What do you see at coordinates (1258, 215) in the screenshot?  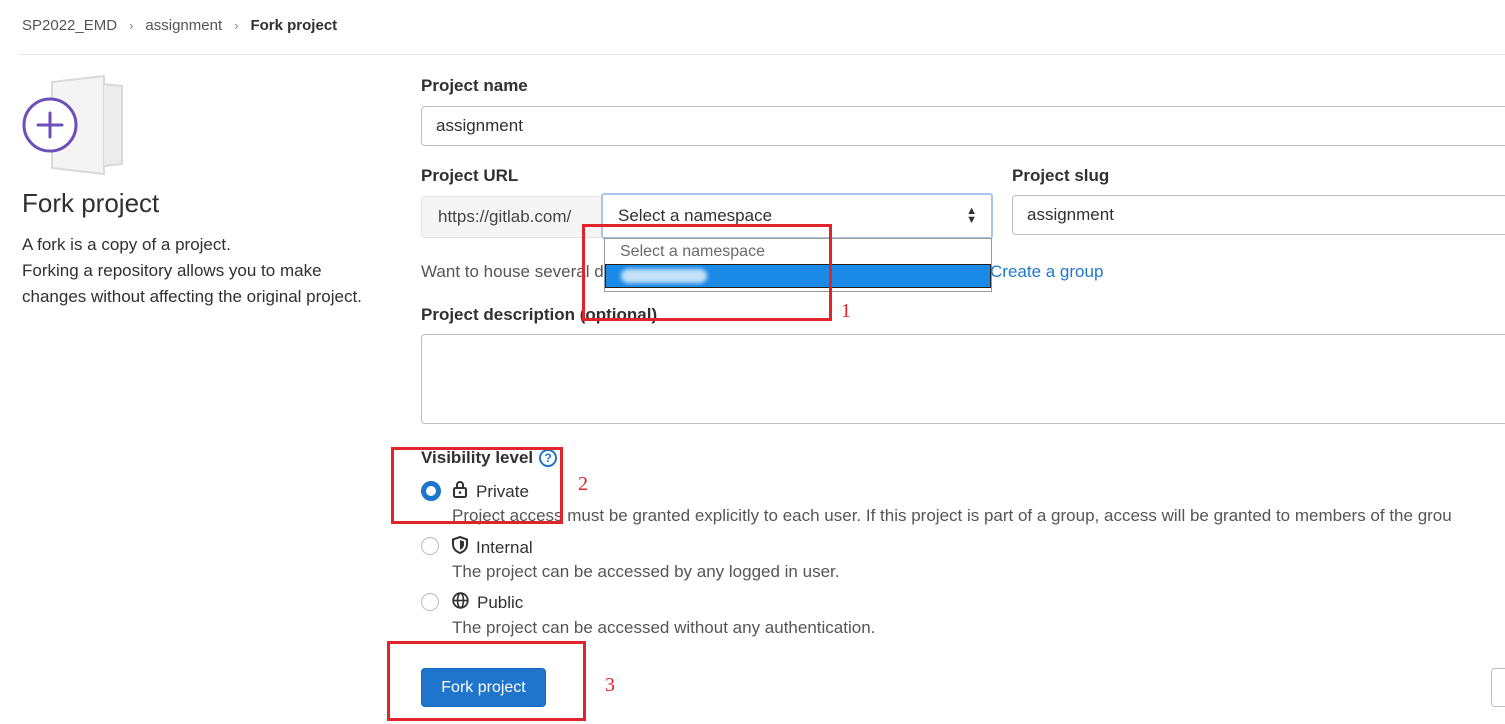 I see `project-slug-input: assignment` at bounding box center [1258, 215].